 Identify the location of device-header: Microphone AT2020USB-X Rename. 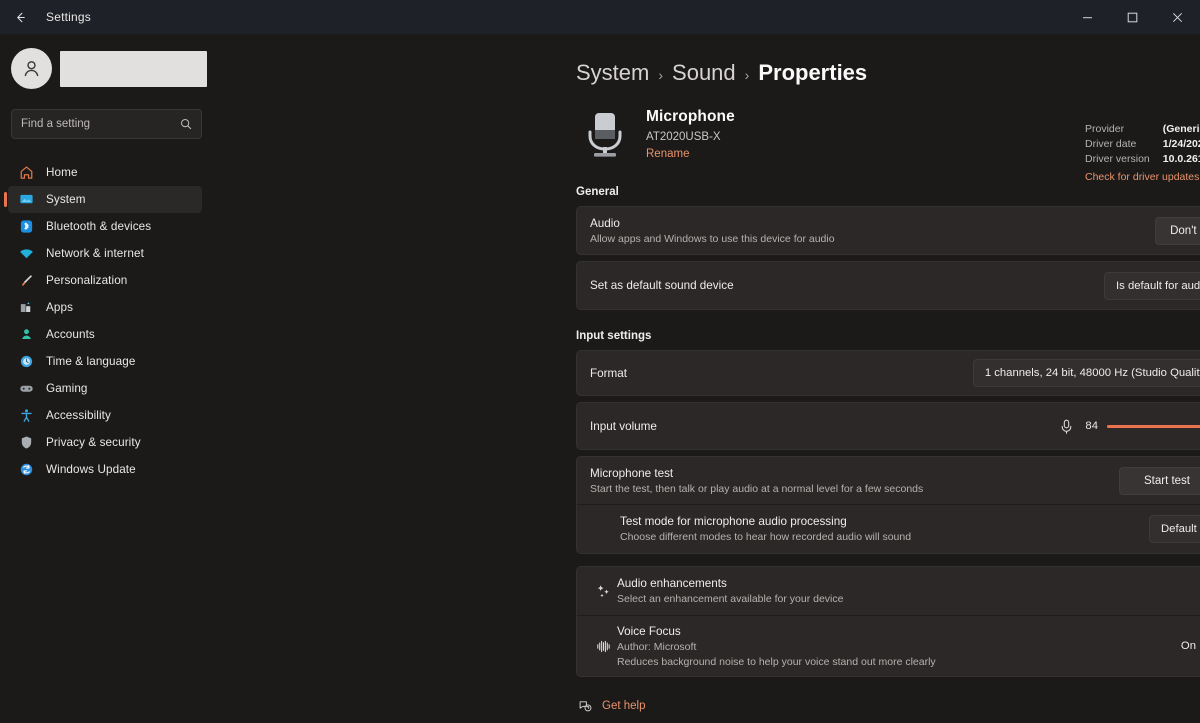
(706, 126).